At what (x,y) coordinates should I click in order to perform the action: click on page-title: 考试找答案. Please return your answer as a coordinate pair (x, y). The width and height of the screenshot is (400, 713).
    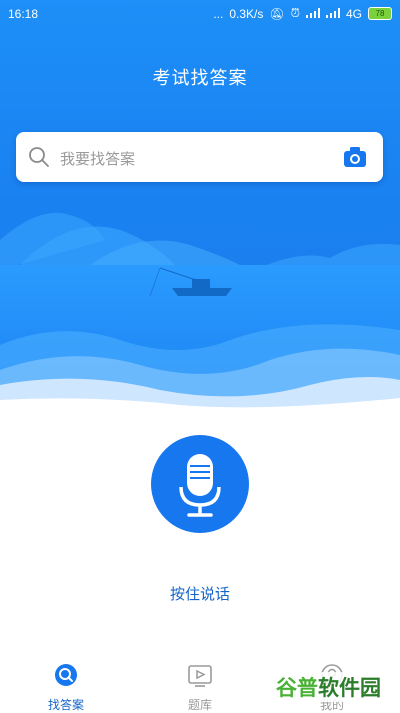
    Looking at the image, I should click on (200, 78).